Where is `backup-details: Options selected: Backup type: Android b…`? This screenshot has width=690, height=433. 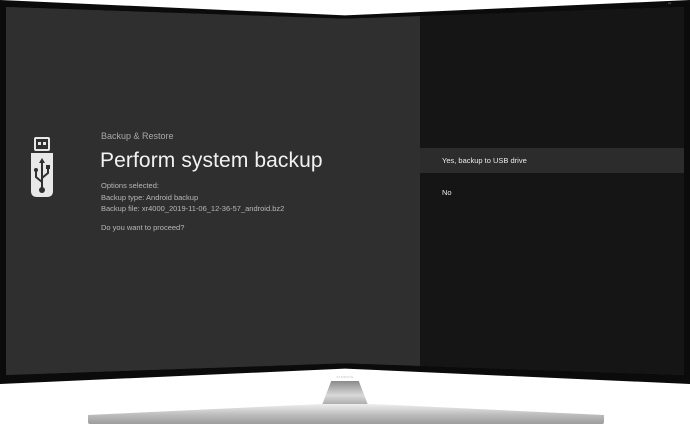
backup-details: Options selected: Backup type: Android b… is located at coordinates (192, 197).